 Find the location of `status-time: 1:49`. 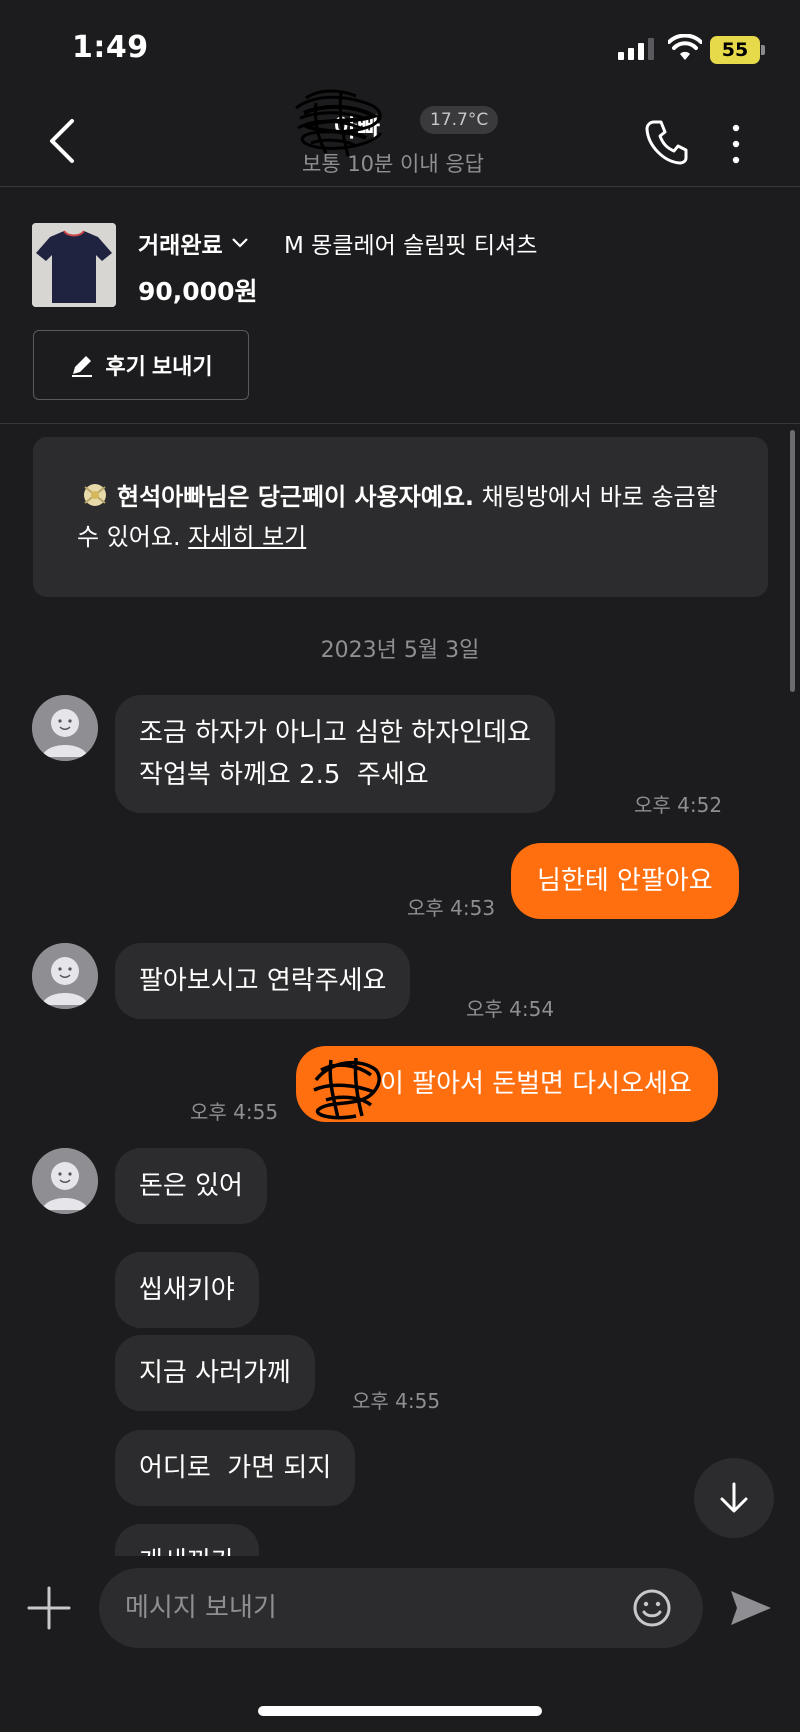

status-time: 1:49 is located at coordinates (110, 47).